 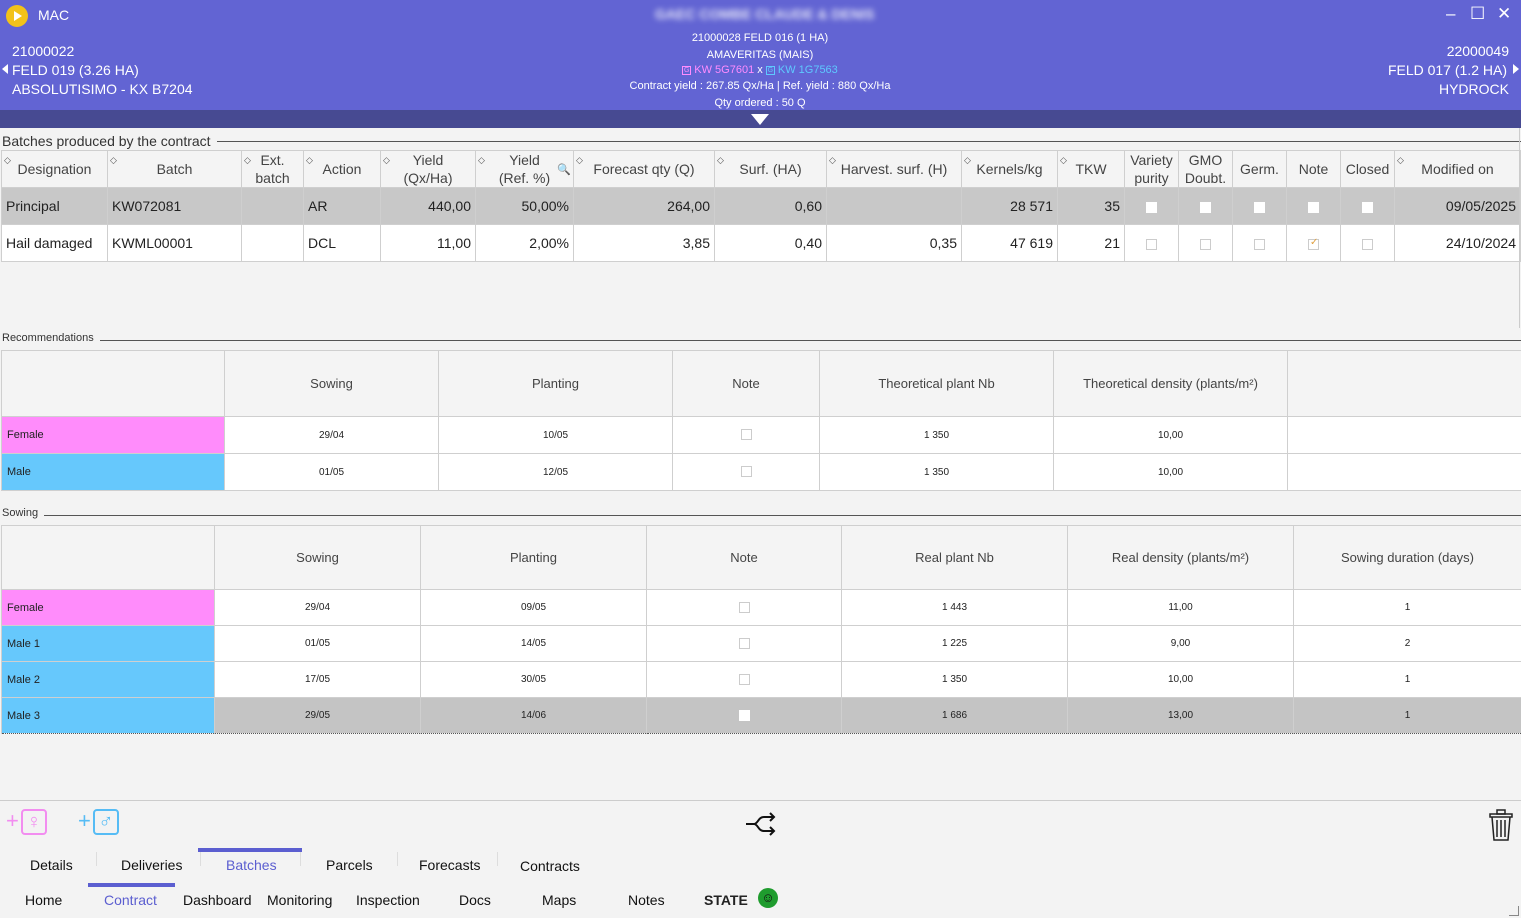 What do you see at coordinates (1478, 51) in the screenshot?
I see `next-contract-id: 22000049` at bounding box center [1478, 51].